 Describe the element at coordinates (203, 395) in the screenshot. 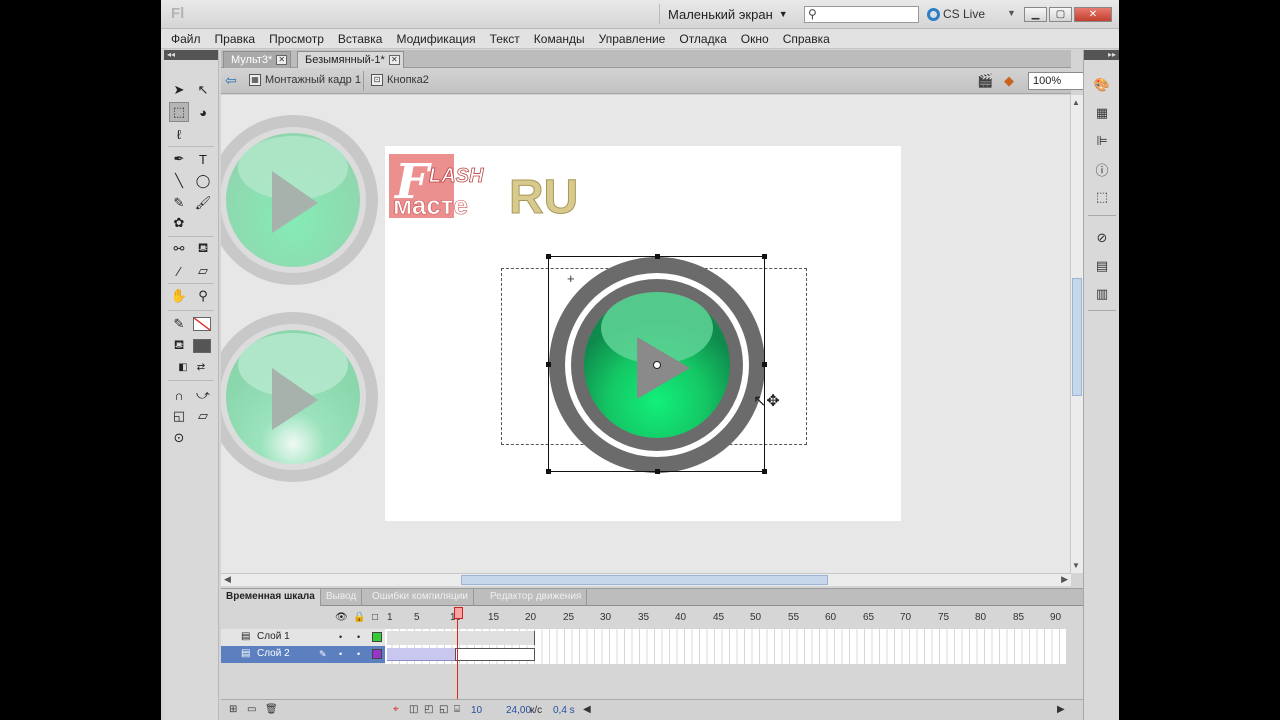

I see `smooth-icon: ⤻` at that location.